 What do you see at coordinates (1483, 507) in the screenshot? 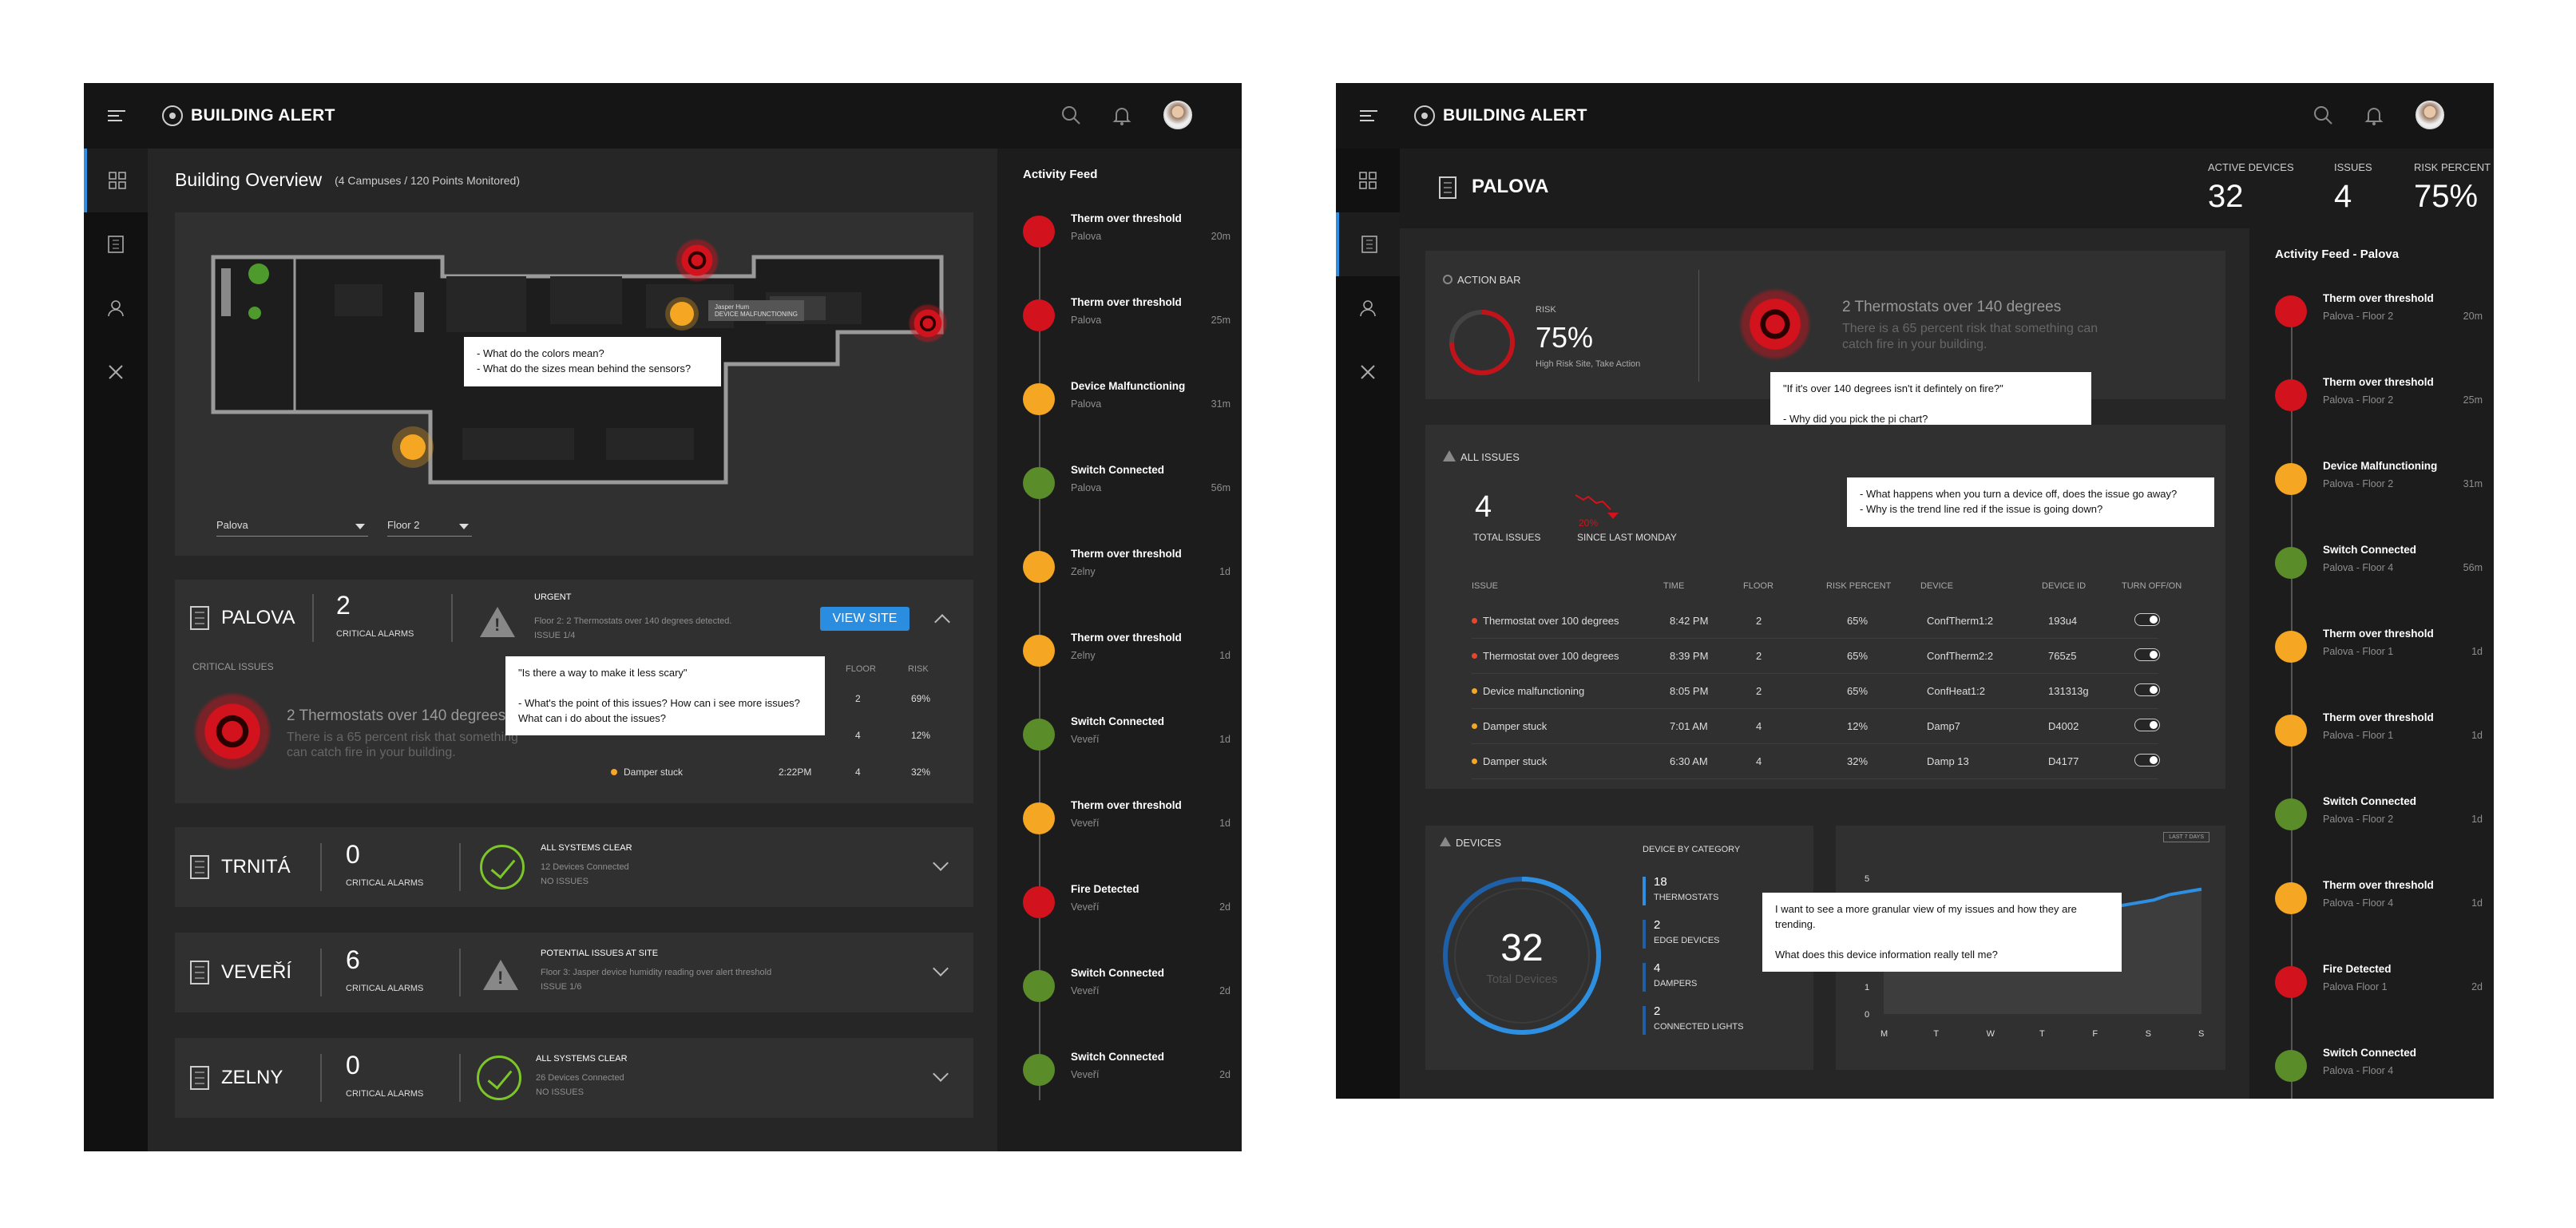
I see `total-issues: 4` at bounding box center [1483, 507].